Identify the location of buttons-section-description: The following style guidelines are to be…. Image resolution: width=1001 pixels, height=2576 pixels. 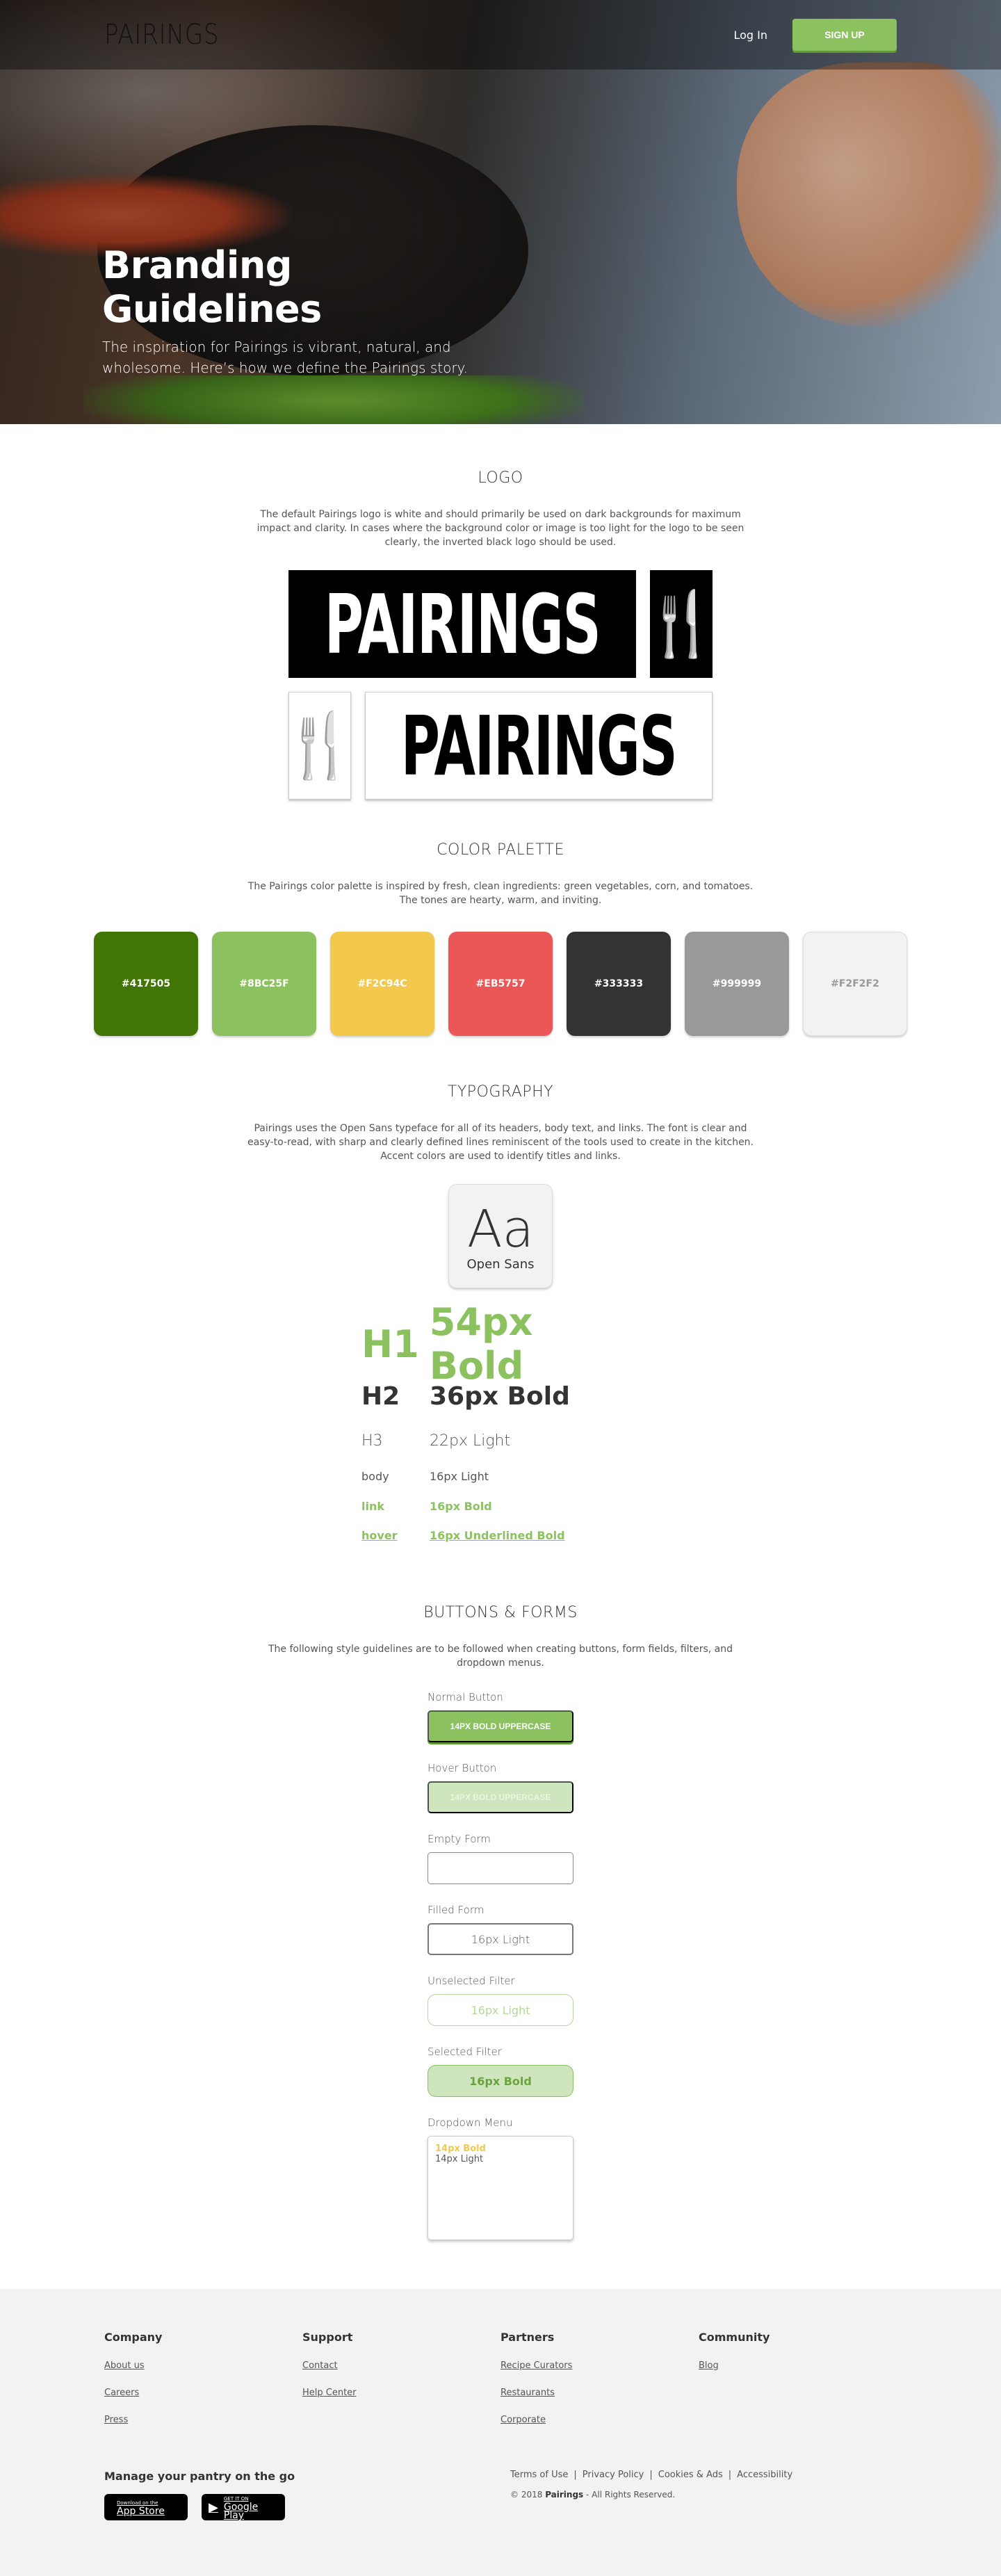
(500, 1656).